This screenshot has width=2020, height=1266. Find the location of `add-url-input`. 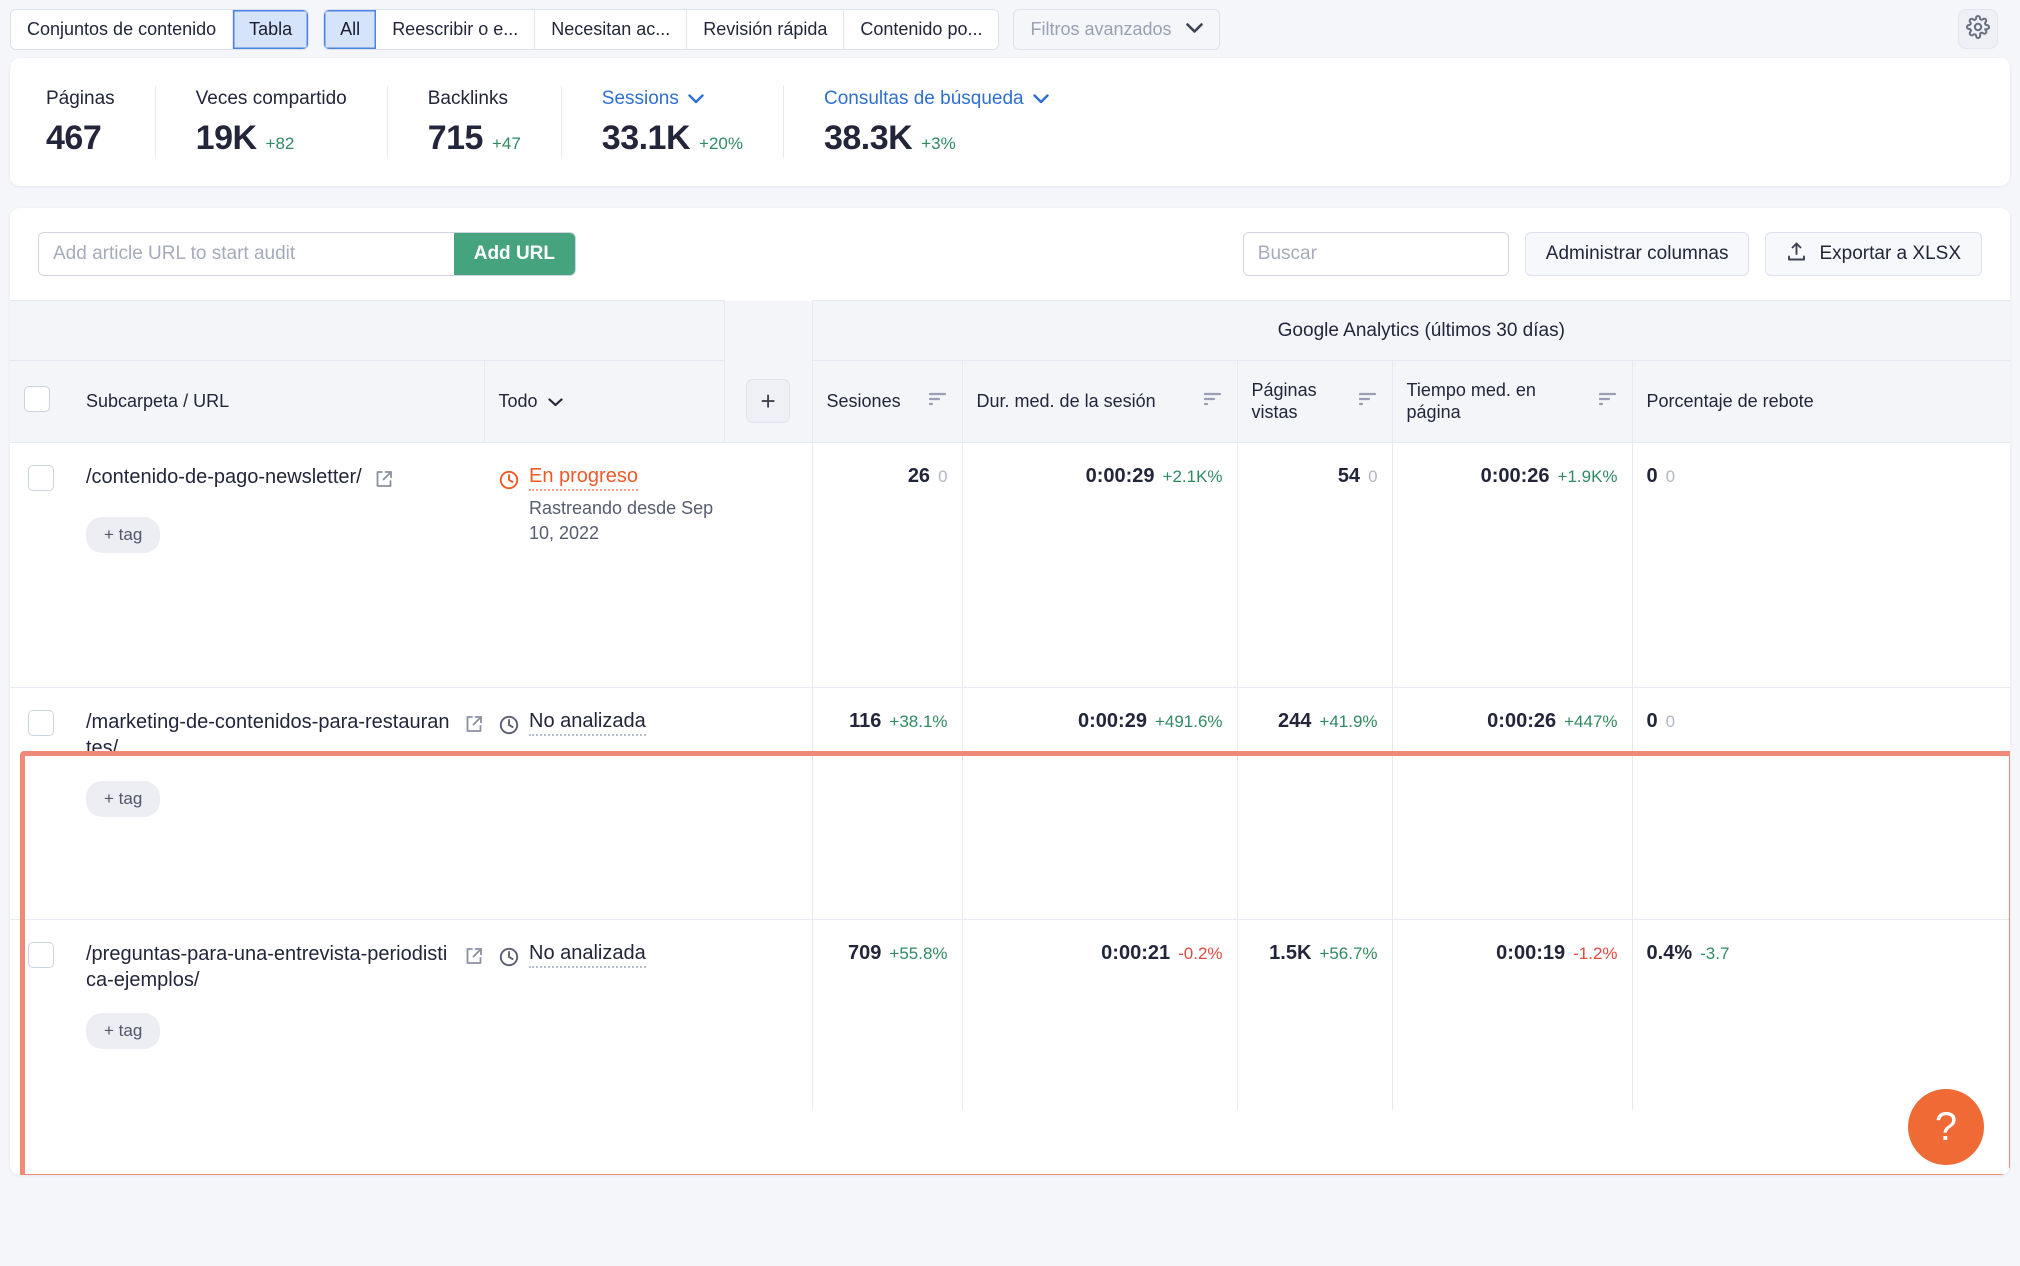

add-url-input is located at coordinates (246, 254).